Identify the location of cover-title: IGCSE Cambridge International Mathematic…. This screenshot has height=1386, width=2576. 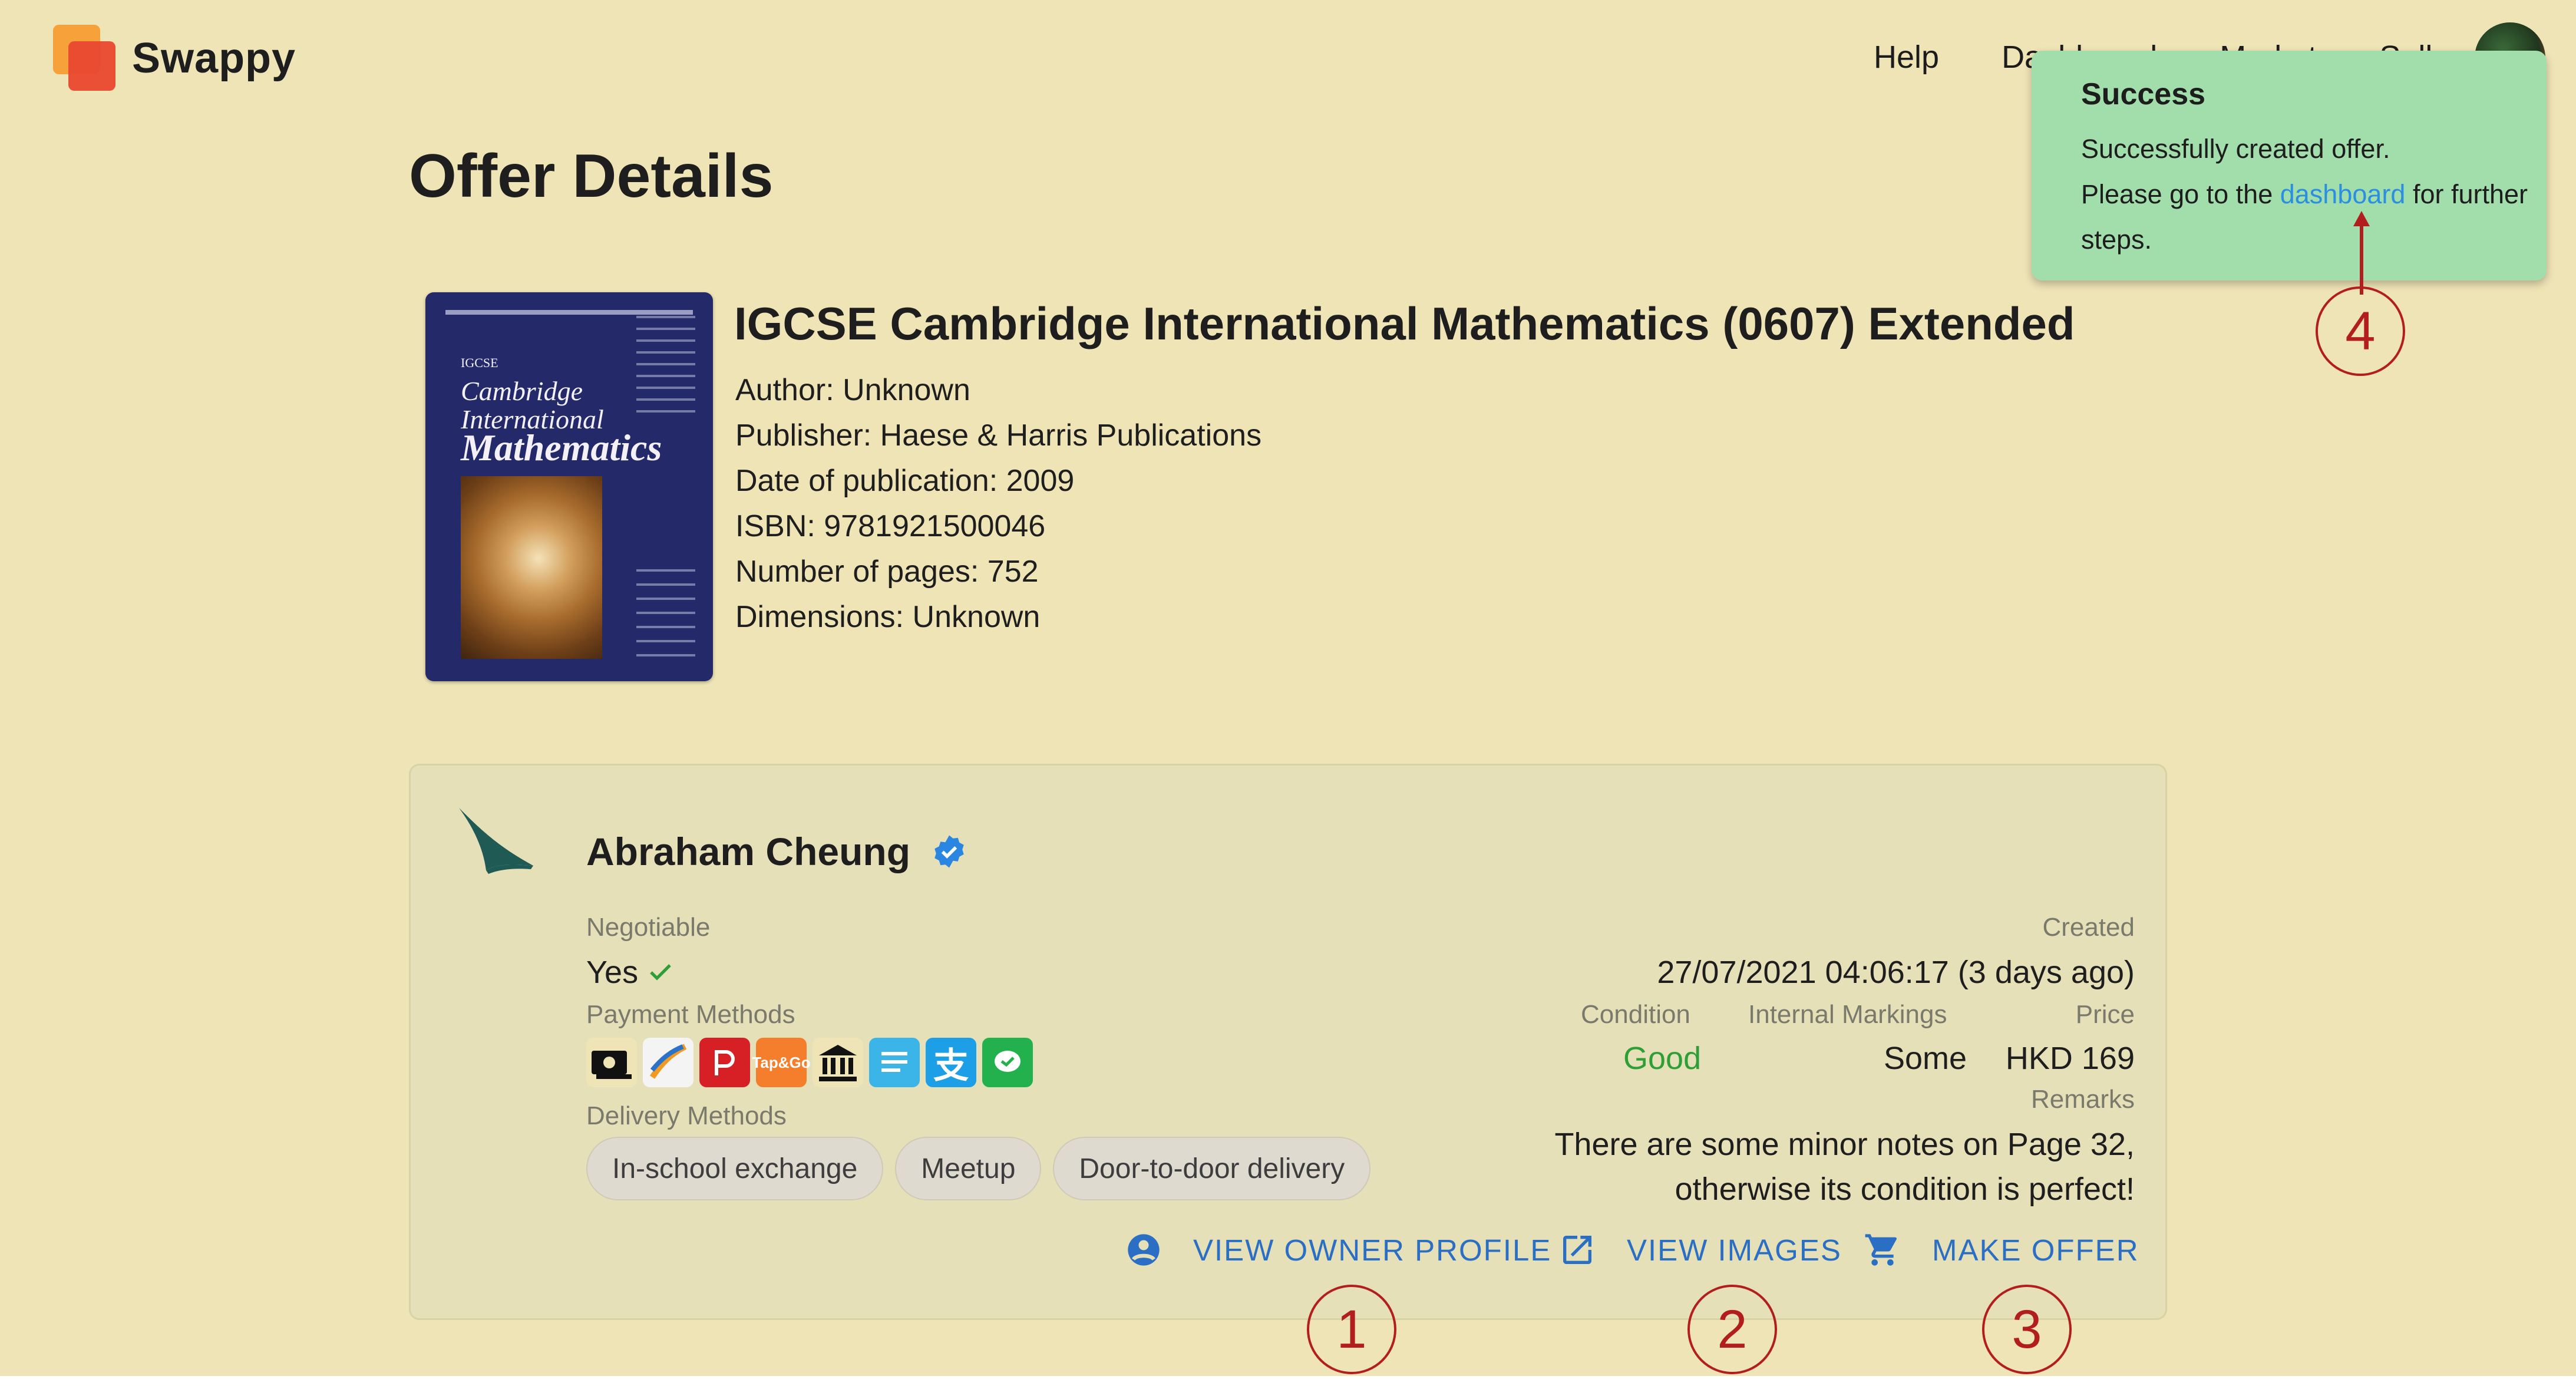
(561, 409).